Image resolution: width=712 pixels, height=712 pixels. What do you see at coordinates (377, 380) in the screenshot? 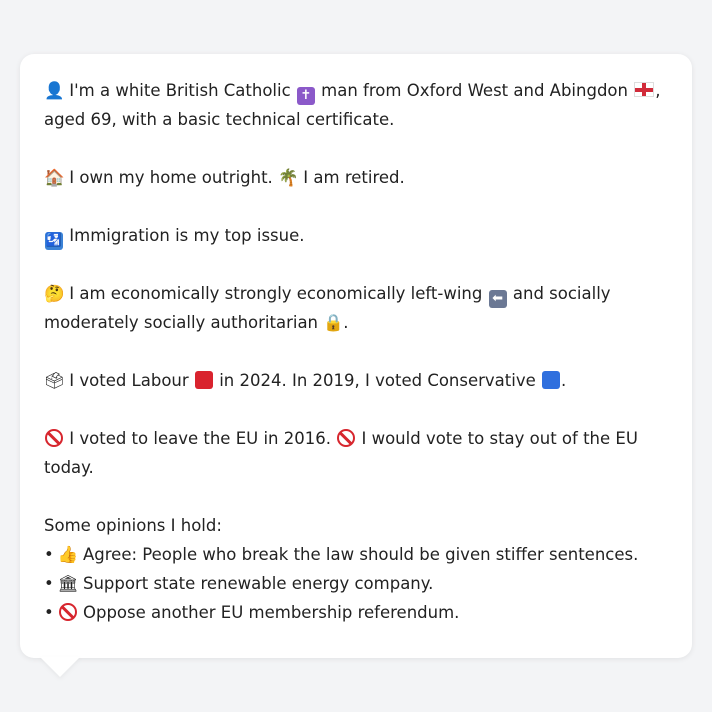
I see `vote-2019-text: in 2024. In 2019, I voted Conservative` at bounding box center [377, 380].